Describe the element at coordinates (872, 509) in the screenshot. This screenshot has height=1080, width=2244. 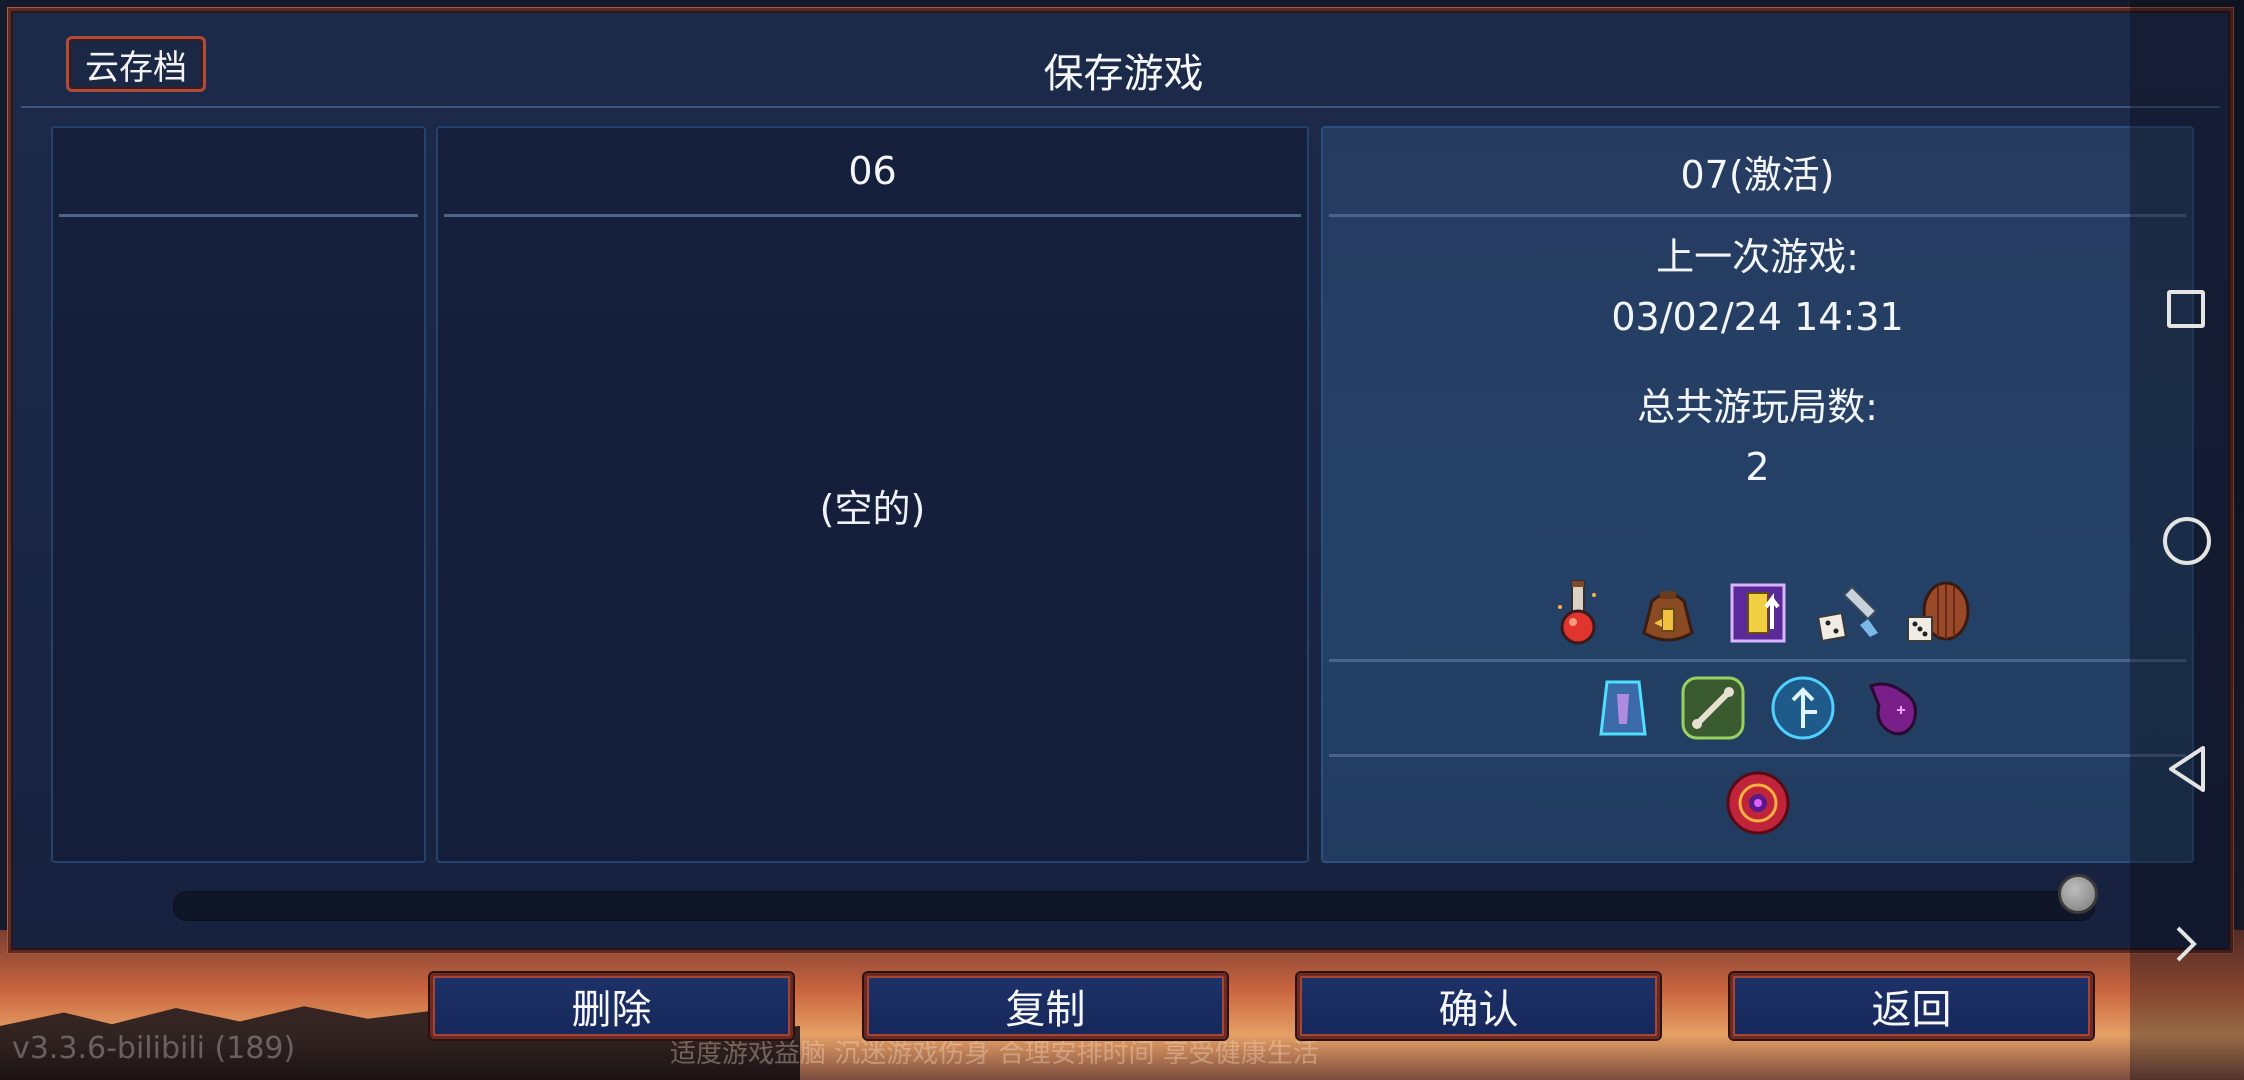
I see `empty-slot-label: (空的)` at that location.